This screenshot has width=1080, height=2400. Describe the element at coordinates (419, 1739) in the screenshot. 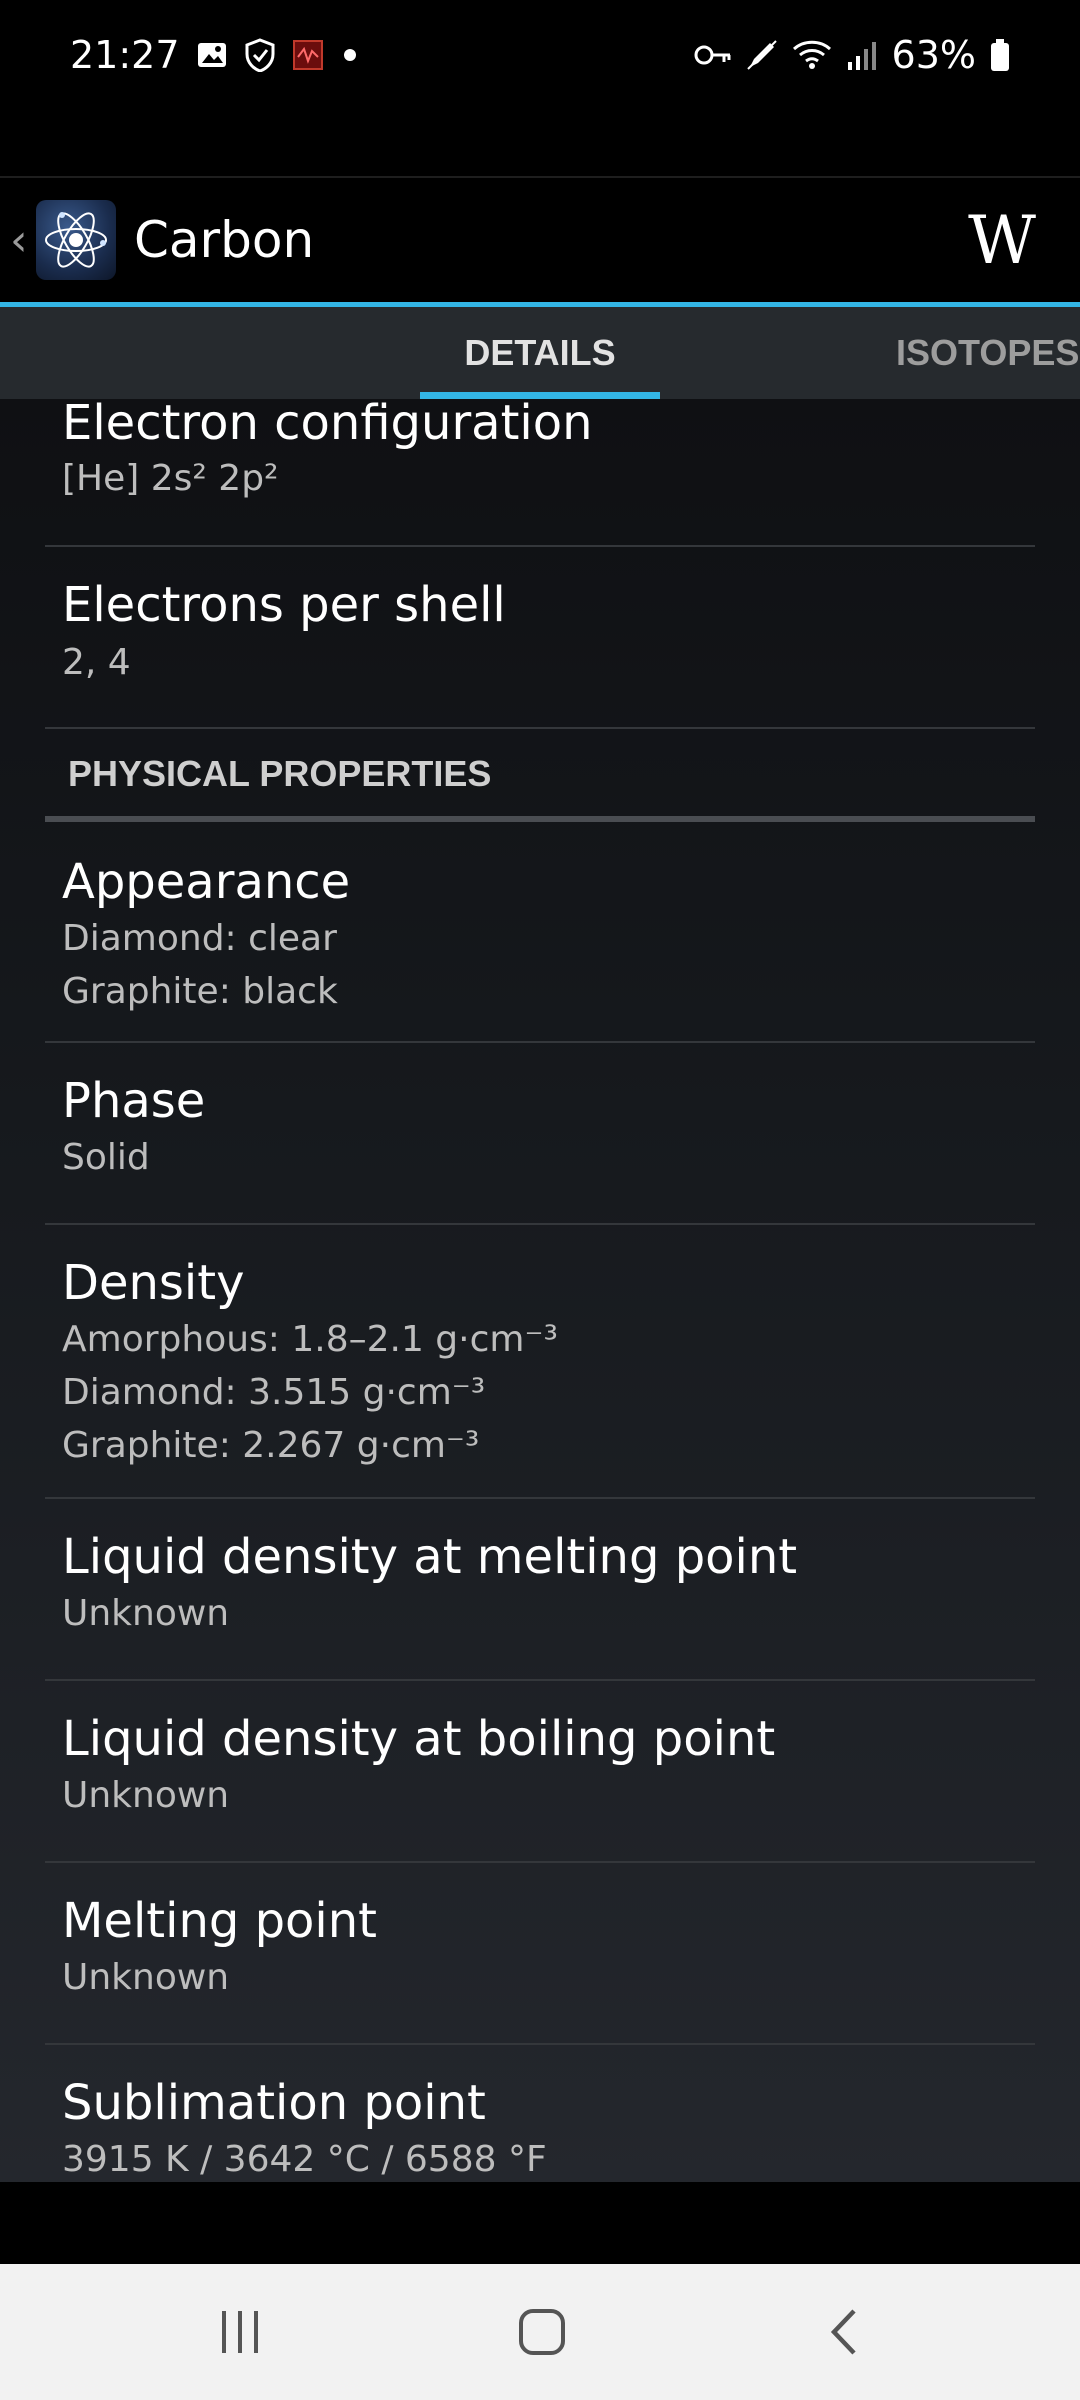

I see `item-title: Liquid density at boiling point` at that location.